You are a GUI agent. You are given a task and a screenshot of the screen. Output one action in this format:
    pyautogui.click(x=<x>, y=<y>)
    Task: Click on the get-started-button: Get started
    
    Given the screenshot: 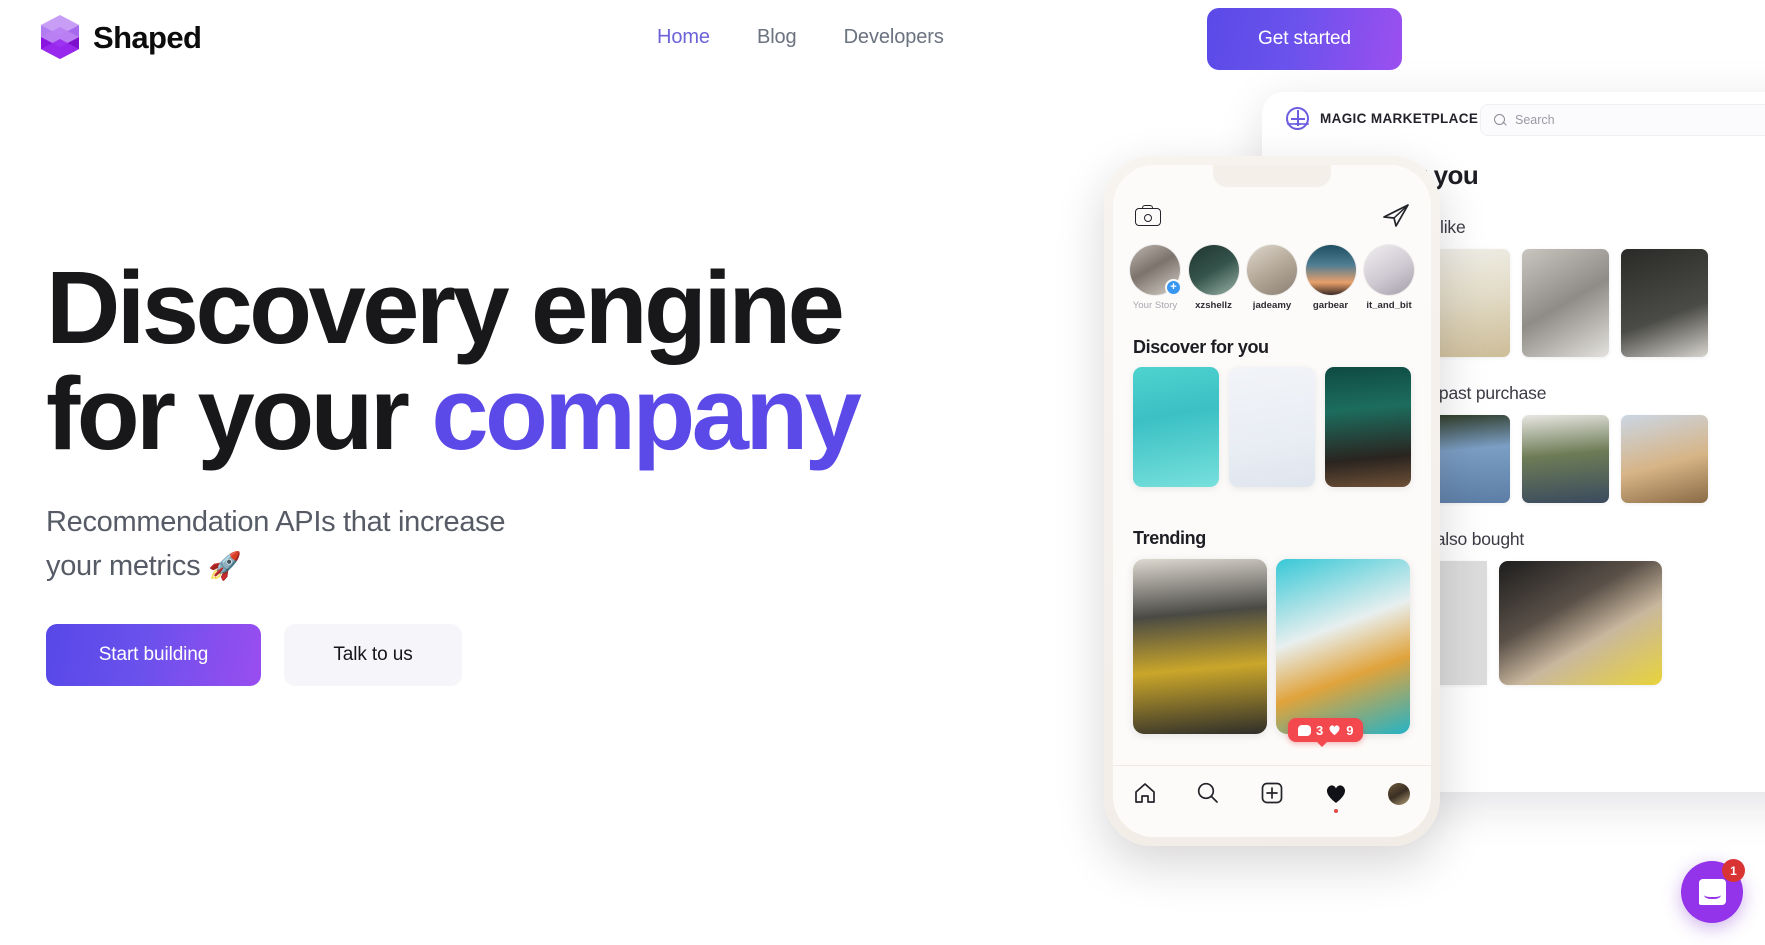 What is the action you would take?
    pyautogui.click(x=1304, y=39)
    